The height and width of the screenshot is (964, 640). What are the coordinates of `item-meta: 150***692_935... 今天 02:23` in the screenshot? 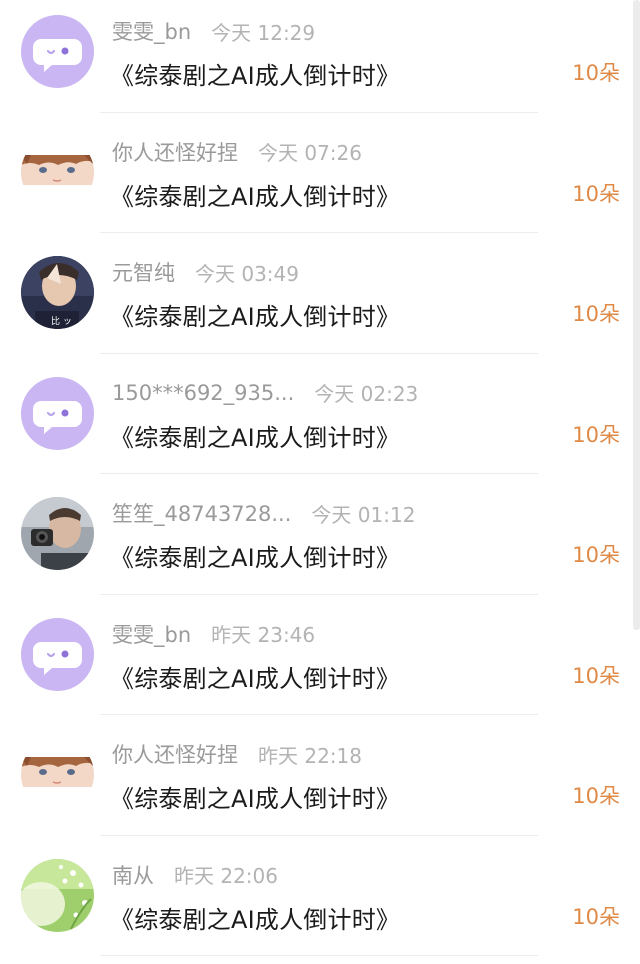 It's located at (265, 393).